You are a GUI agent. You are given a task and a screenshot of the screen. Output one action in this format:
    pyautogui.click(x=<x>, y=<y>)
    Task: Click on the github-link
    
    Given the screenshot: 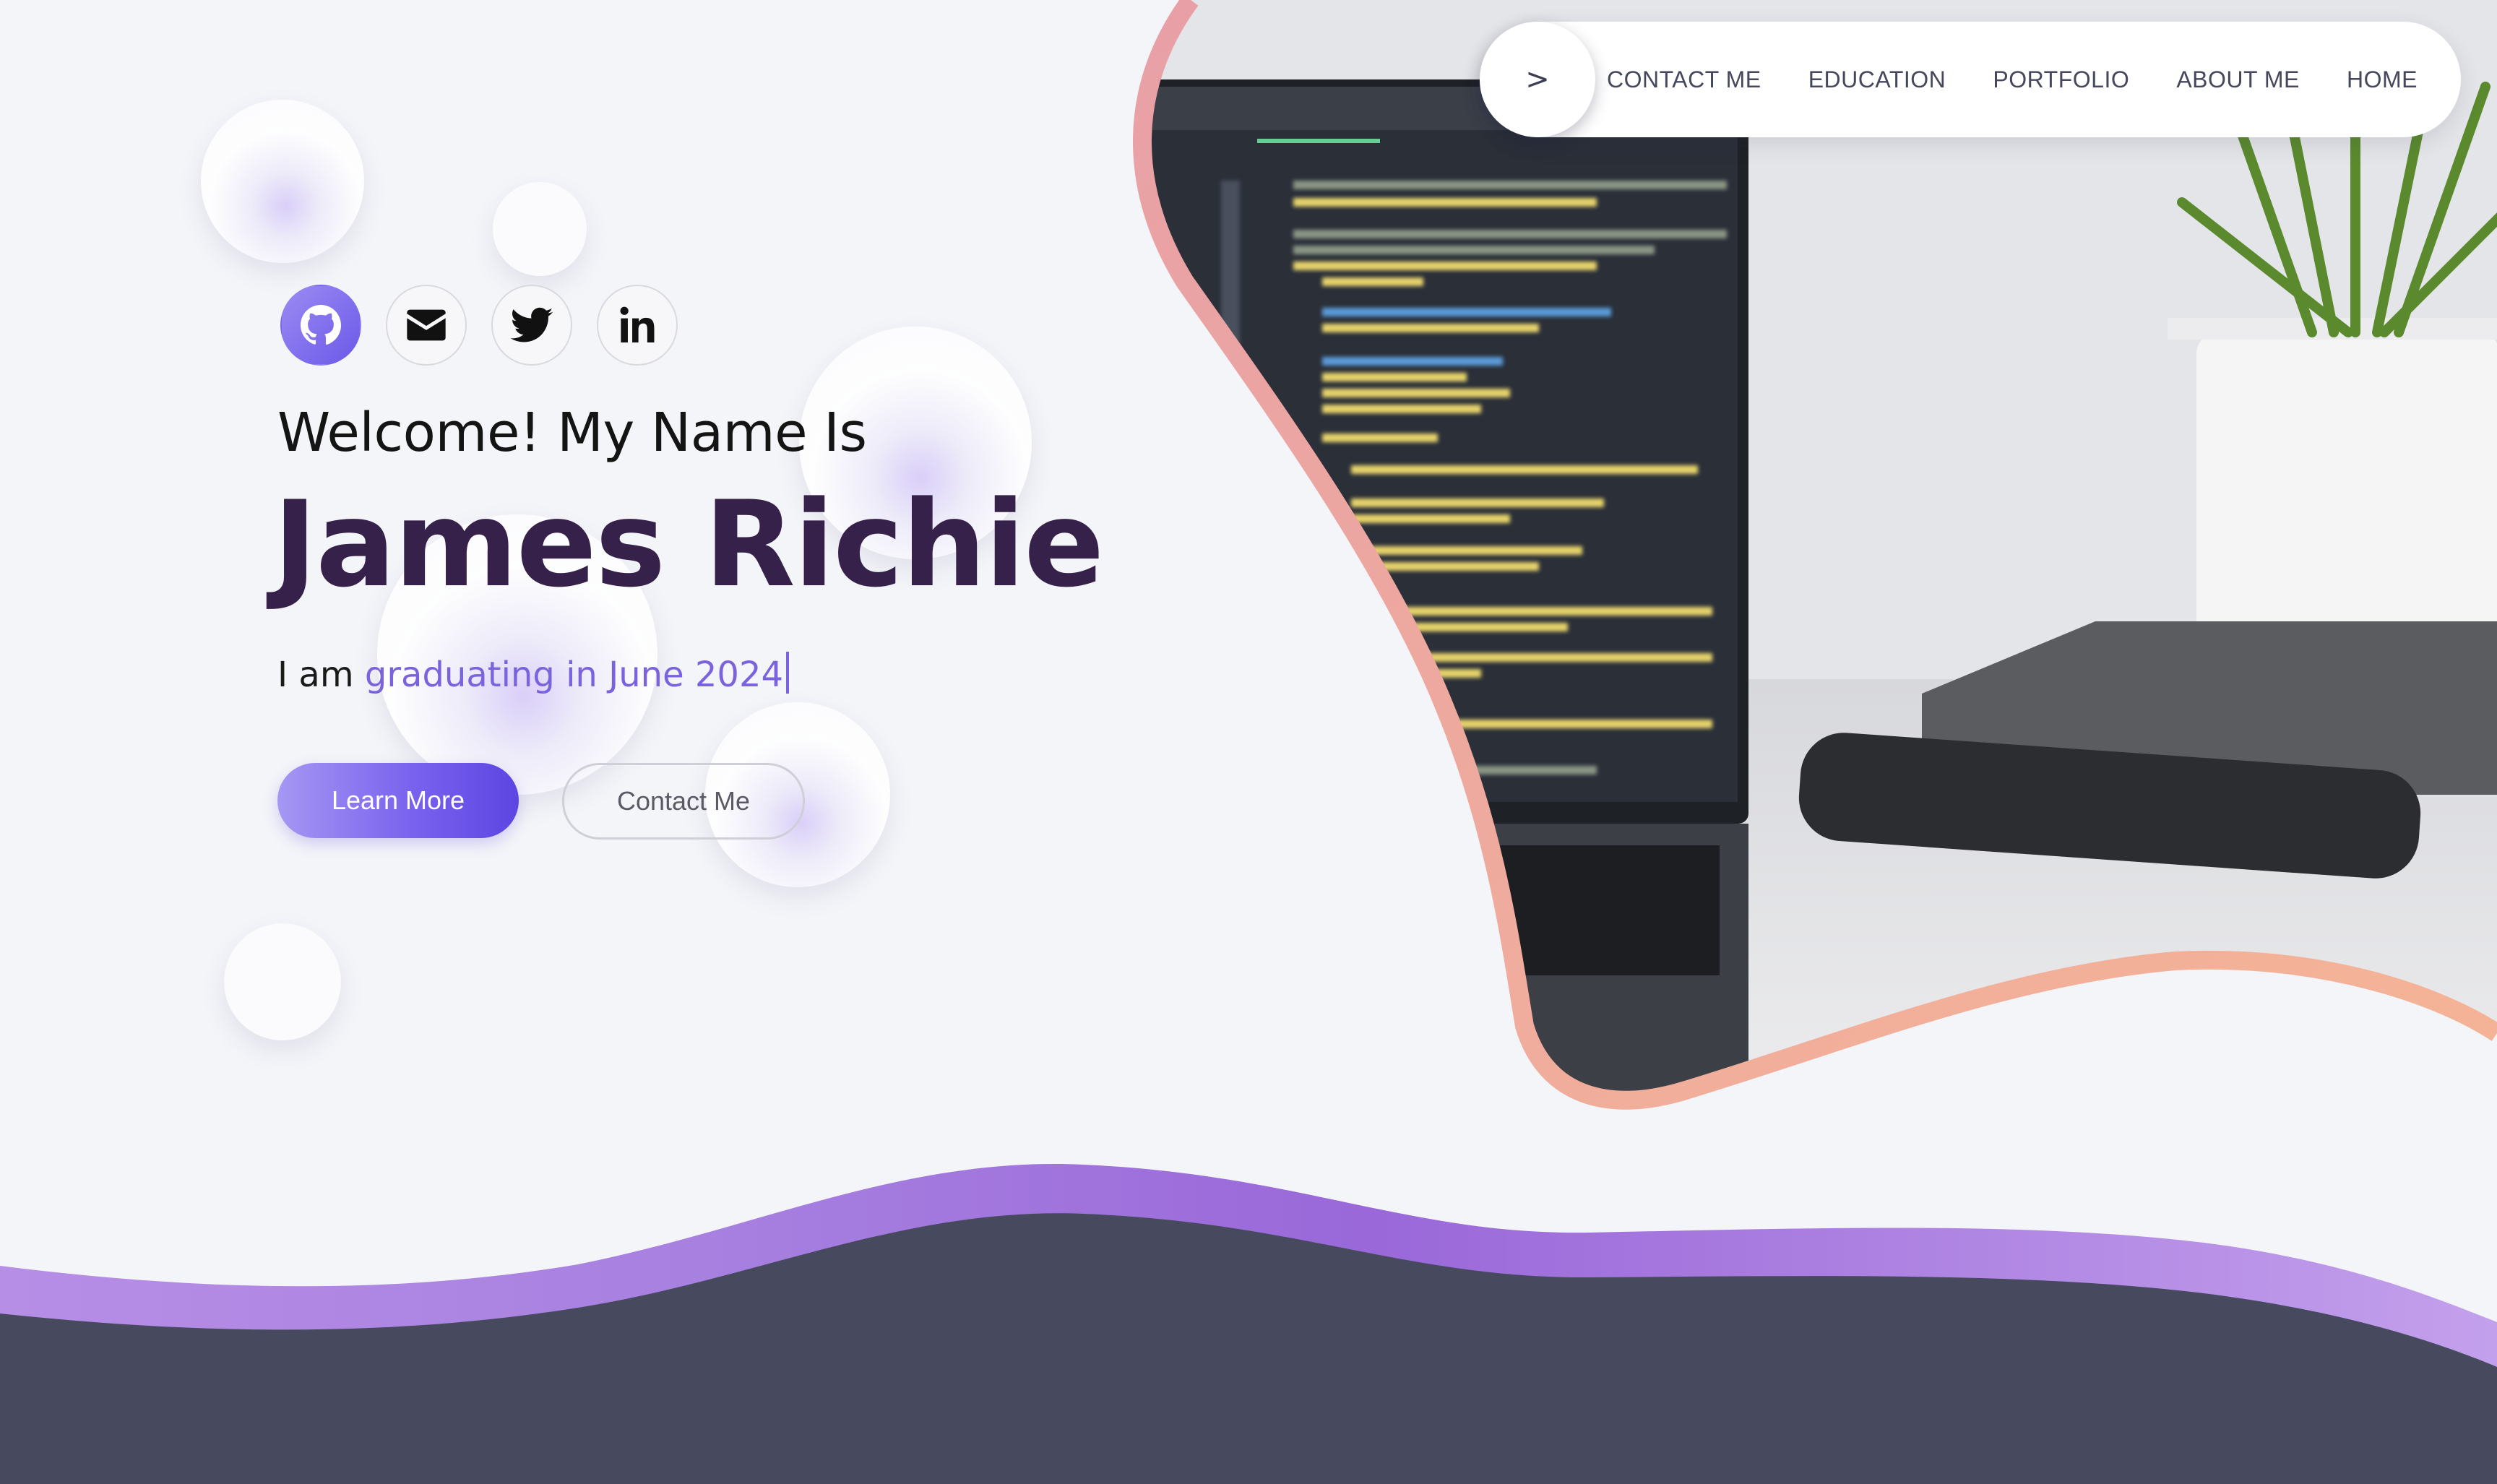 What is the action you would take?
    pyautogui.click(x=320, y=325)
    